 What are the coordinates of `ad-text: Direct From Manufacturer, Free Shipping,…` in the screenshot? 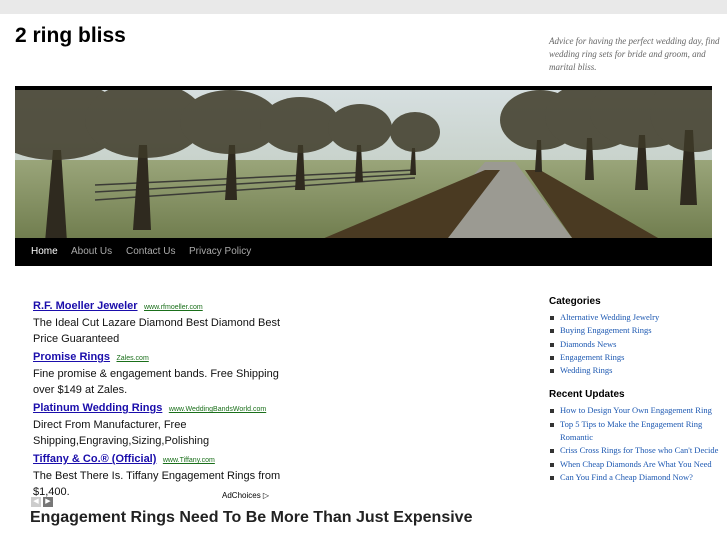 It's located at (121, 433).